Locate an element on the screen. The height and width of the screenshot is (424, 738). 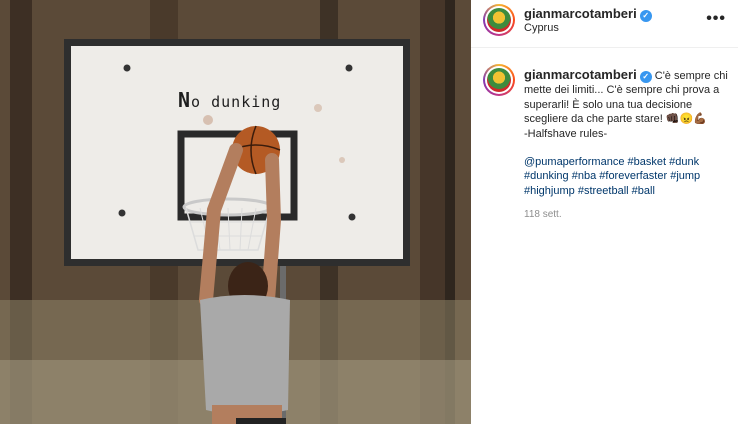
post-timestamp: 118 sett. is located at coordinates (626, 215).